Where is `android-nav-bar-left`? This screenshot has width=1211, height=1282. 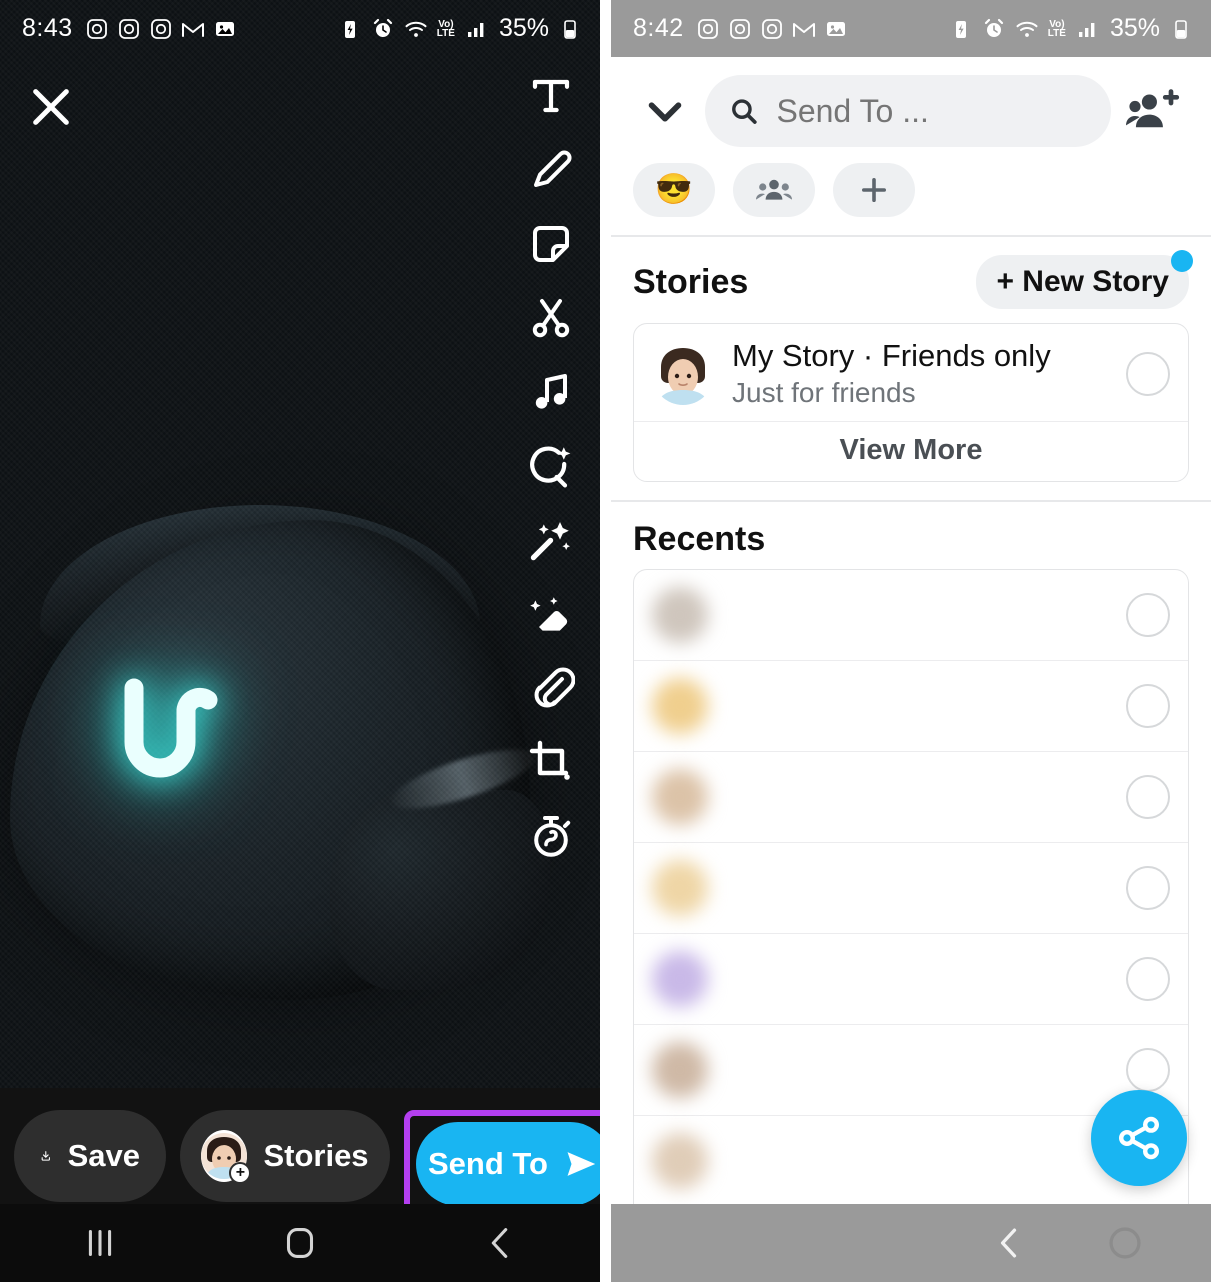
android-nav-bar-left is located at coordinates (300, 1243).